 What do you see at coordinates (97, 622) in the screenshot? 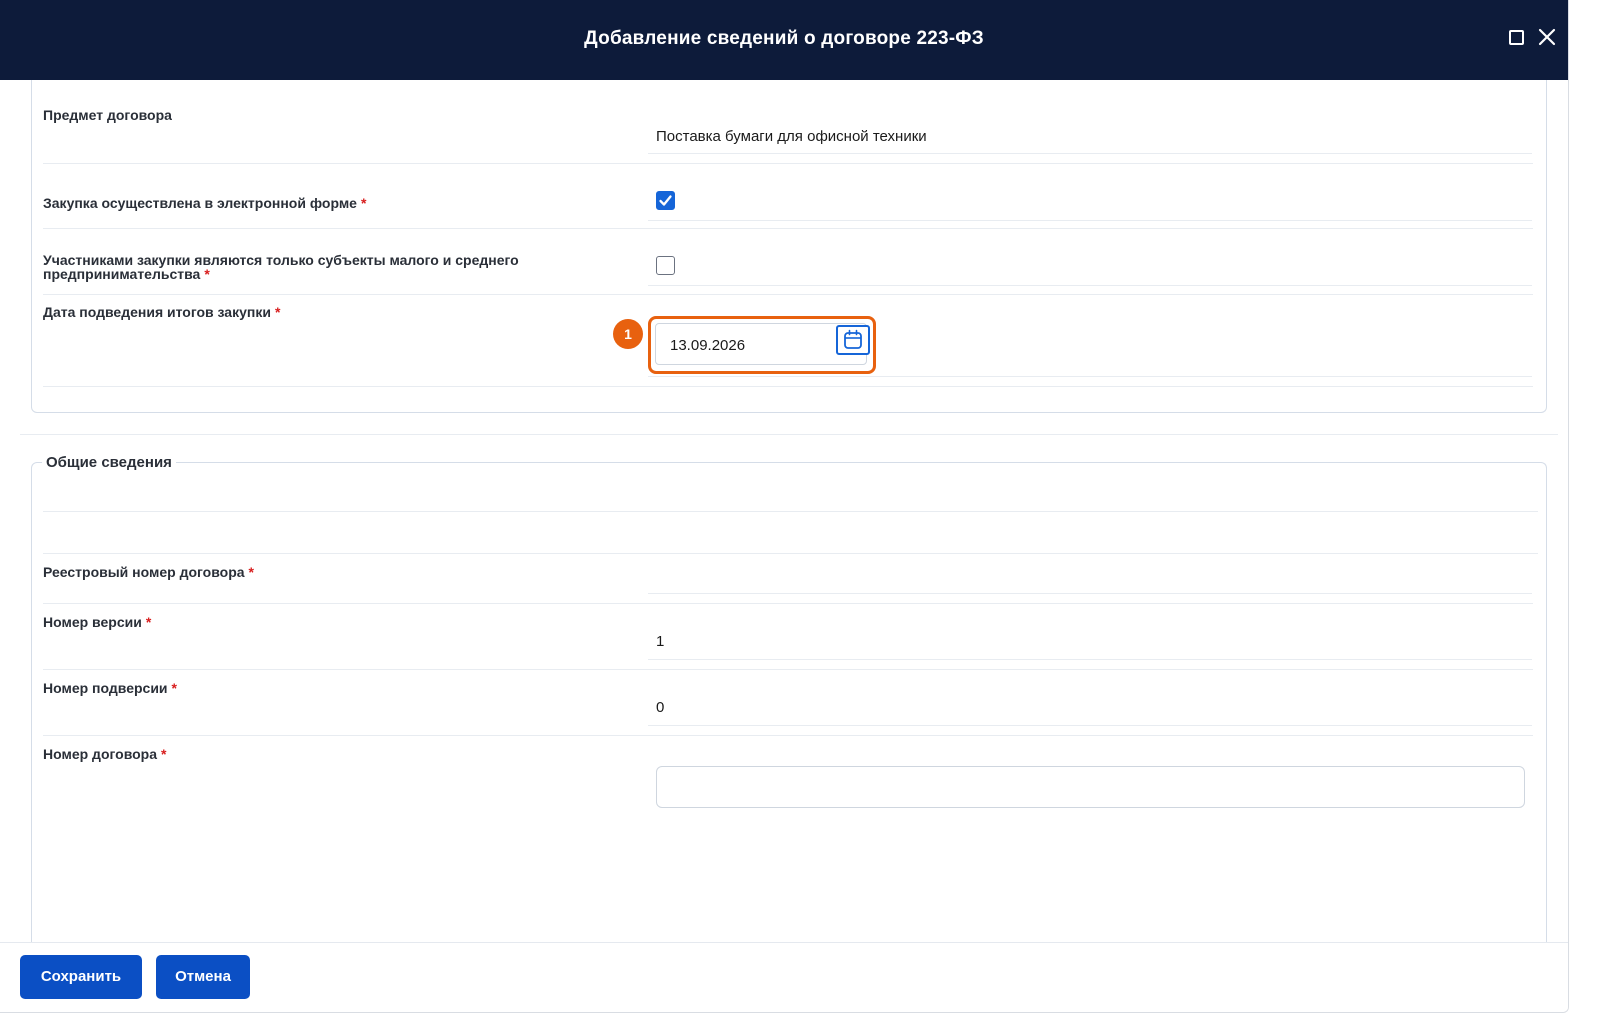
I see `version-number-label: Номер версии *` at bounding box center [97, 622].